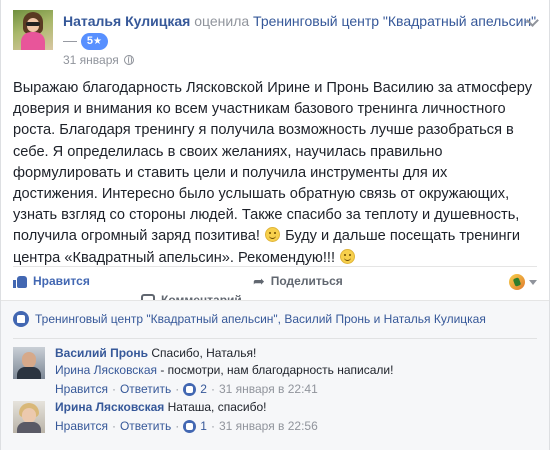 The height and width of the screenshot is (450, 550). What do you see at coordinates (91, 60) in the screenshot?
I see `post-date-link: 31 января` at bounding box center [91, 60].